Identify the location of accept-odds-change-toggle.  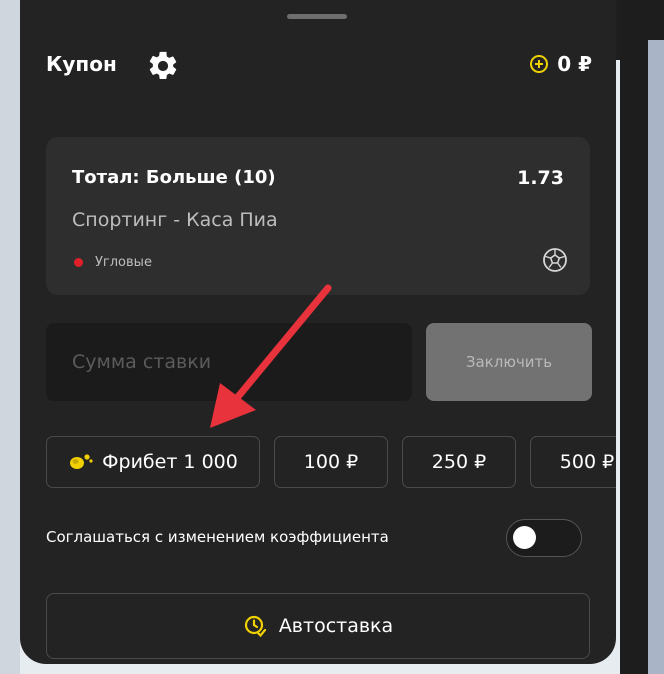
(544, 538).